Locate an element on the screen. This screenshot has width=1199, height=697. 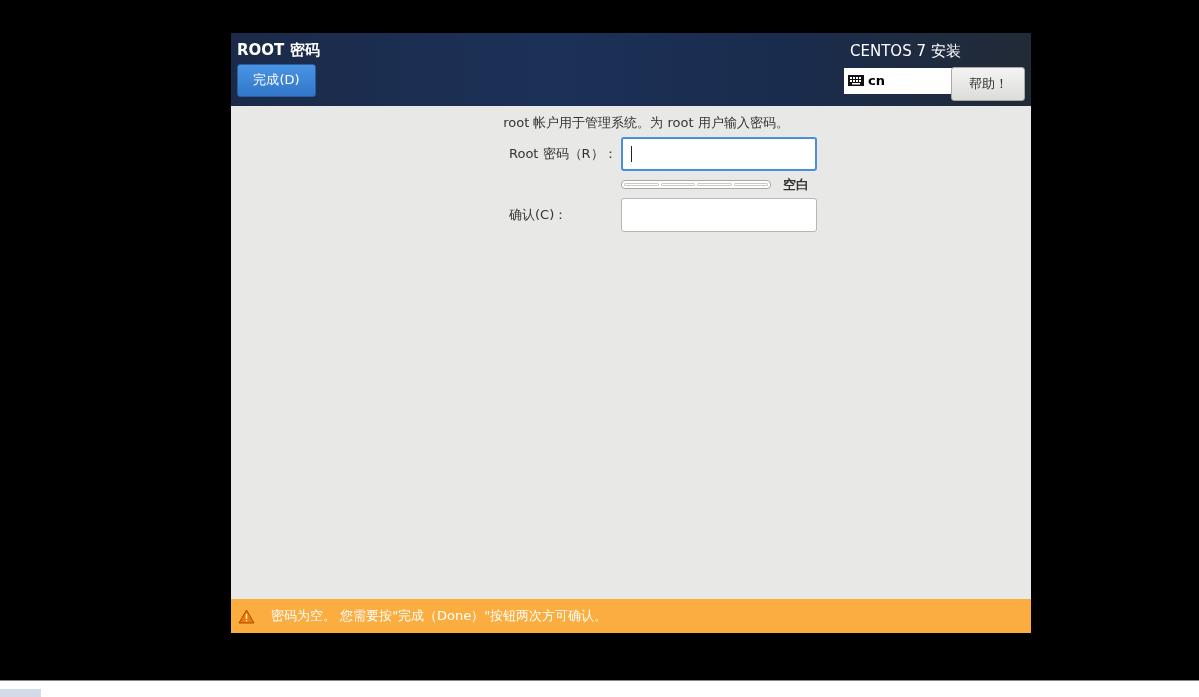
done-button: 完成(D) is located at coordinates (276, 80).